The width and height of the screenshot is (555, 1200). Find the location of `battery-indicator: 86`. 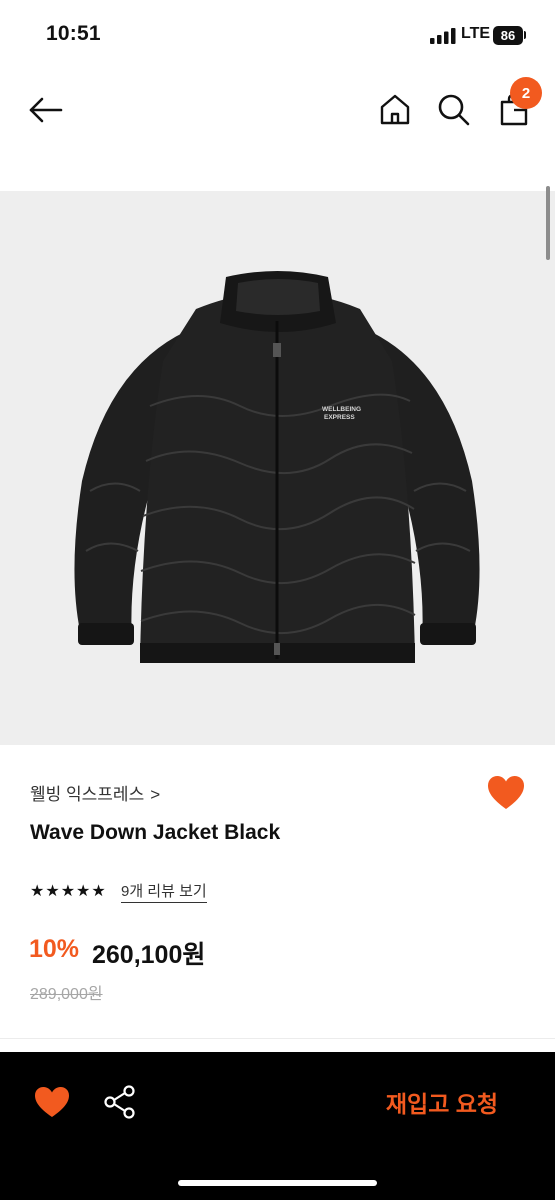

battery-indicator: 86 is located at coordinates (508, 35).